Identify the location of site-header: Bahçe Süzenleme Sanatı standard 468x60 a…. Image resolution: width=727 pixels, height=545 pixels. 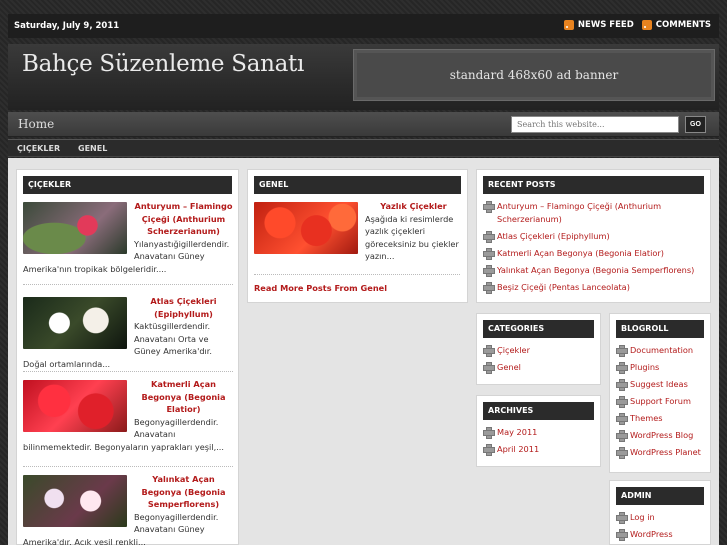
(363, 77).